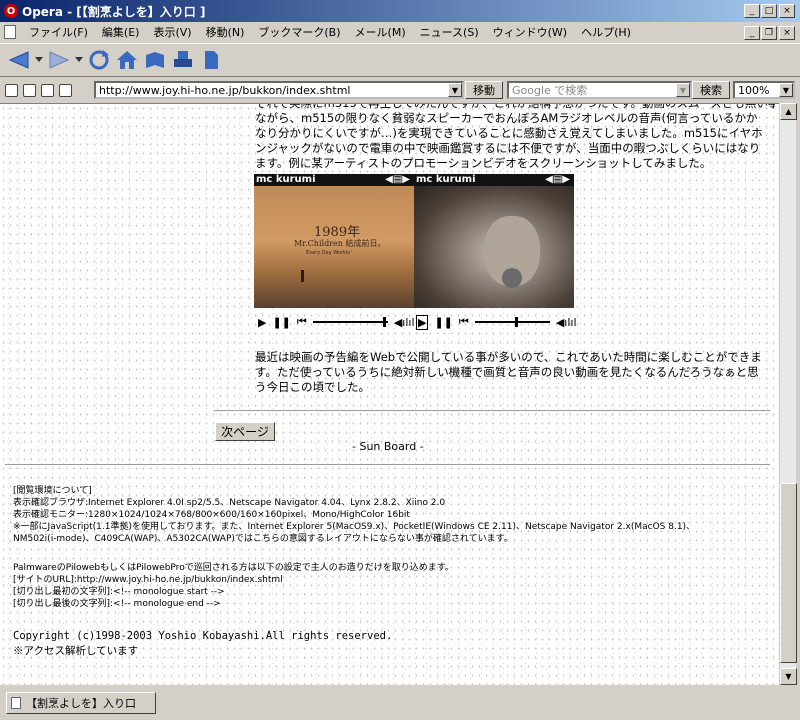 The height and width of the screenshot is (720, 800). I want to click on zoom-select: 100% ▼, so click(764, 90).